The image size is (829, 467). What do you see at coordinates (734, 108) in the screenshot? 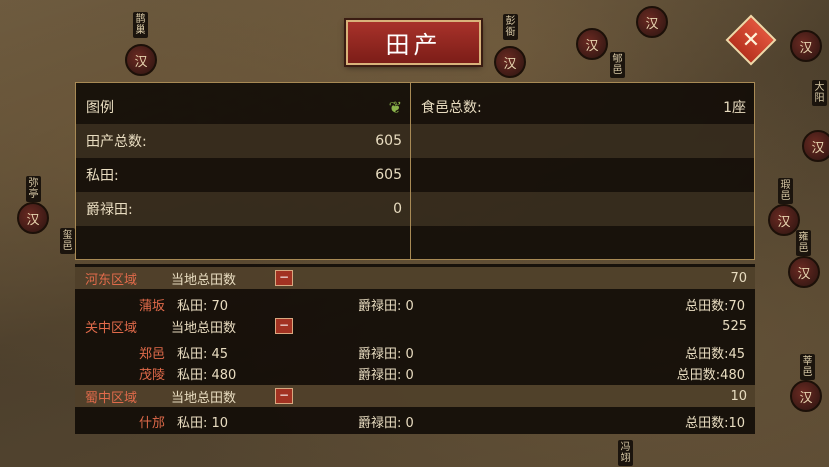
I see `fief-count-value: 1座` at bounding box center [734, 108].